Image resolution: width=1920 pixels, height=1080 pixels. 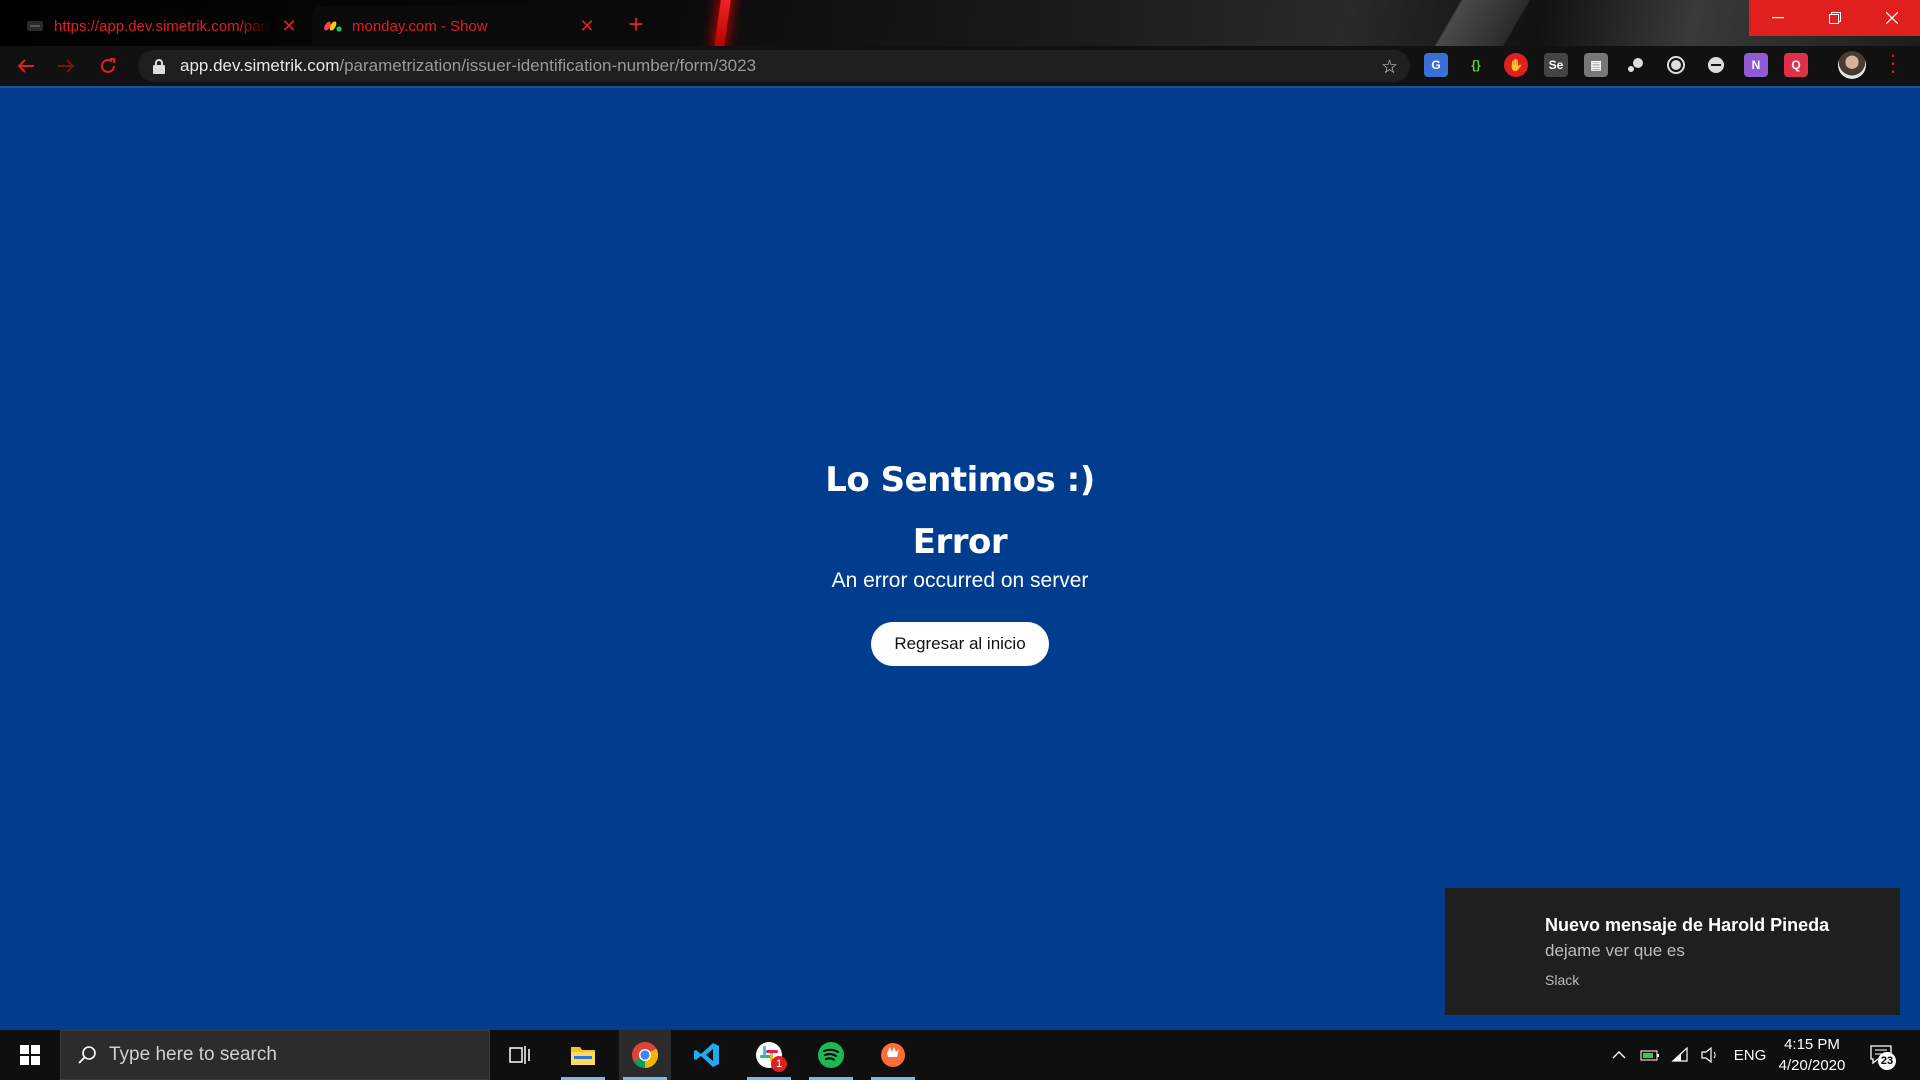 What do you see at coordinates (1680, 1055) in the screenshot?
I see `wifi-icon` at bounding box center [1680, 1055].